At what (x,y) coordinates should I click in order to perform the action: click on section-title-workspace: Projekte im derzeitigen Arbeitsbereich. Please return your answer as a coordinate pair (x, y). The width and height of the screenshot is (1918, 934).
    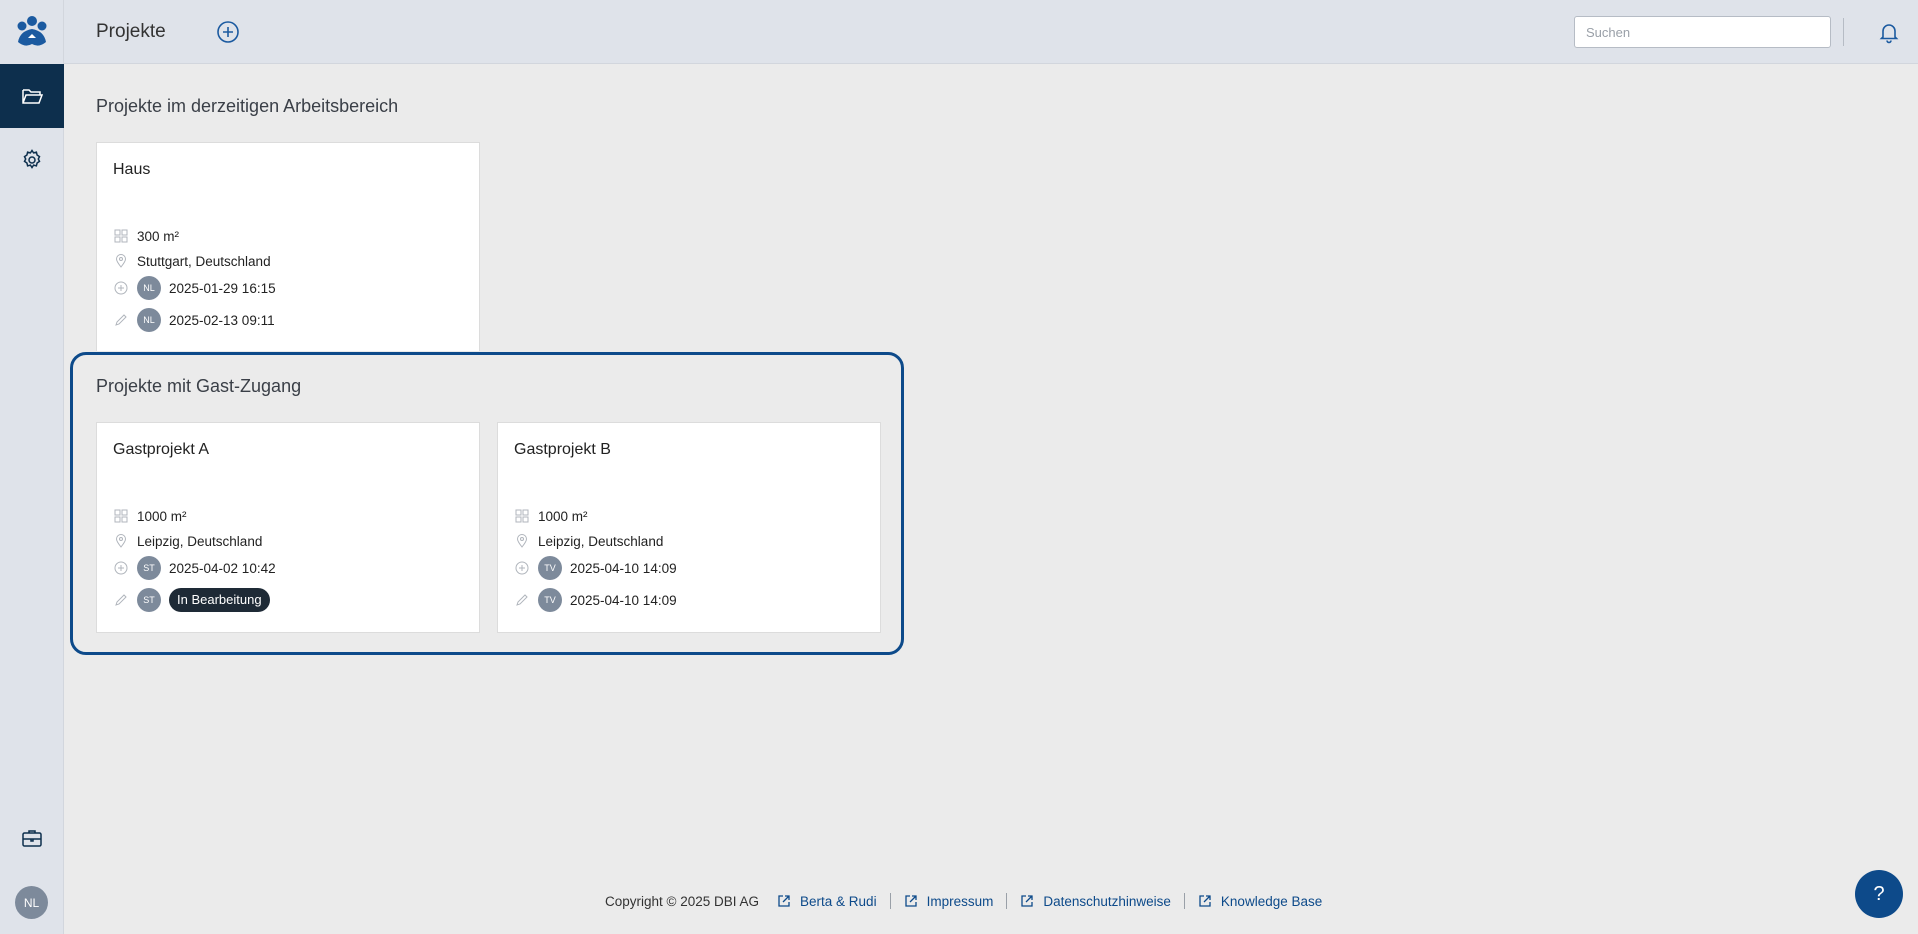
    Looking at the image, I should click on (247, 106).